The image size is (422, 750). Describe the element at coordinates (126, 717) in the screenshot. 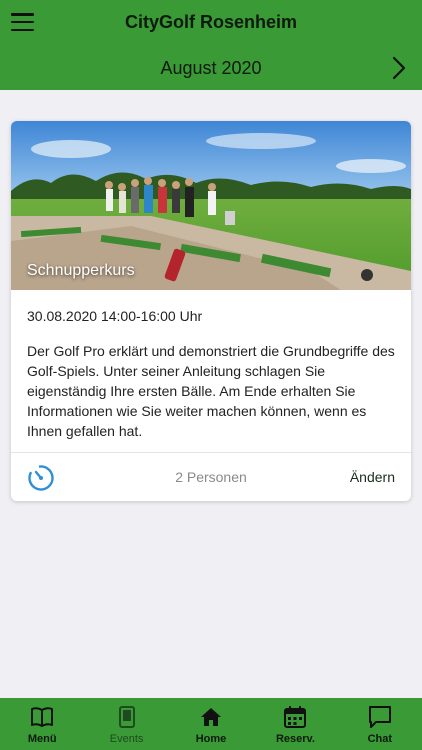

I see `tablet-icon` at that location.